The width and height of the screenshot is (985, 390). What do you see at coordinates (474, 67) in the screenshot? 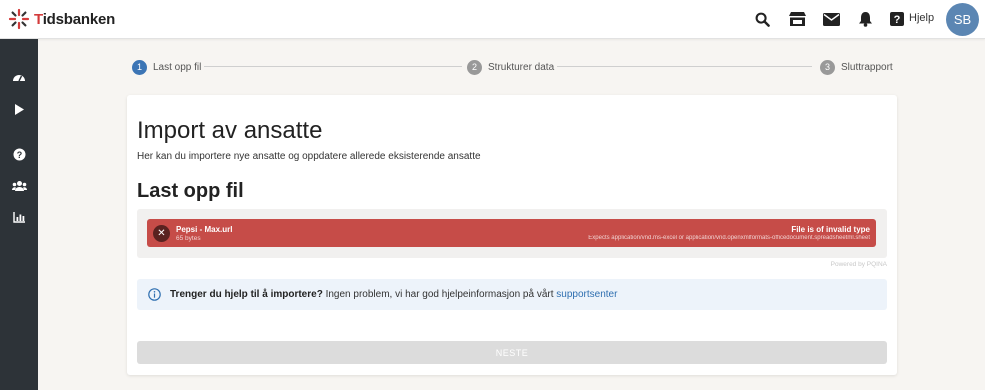
I see `step-number: 2` at bounding box center [474, 67].